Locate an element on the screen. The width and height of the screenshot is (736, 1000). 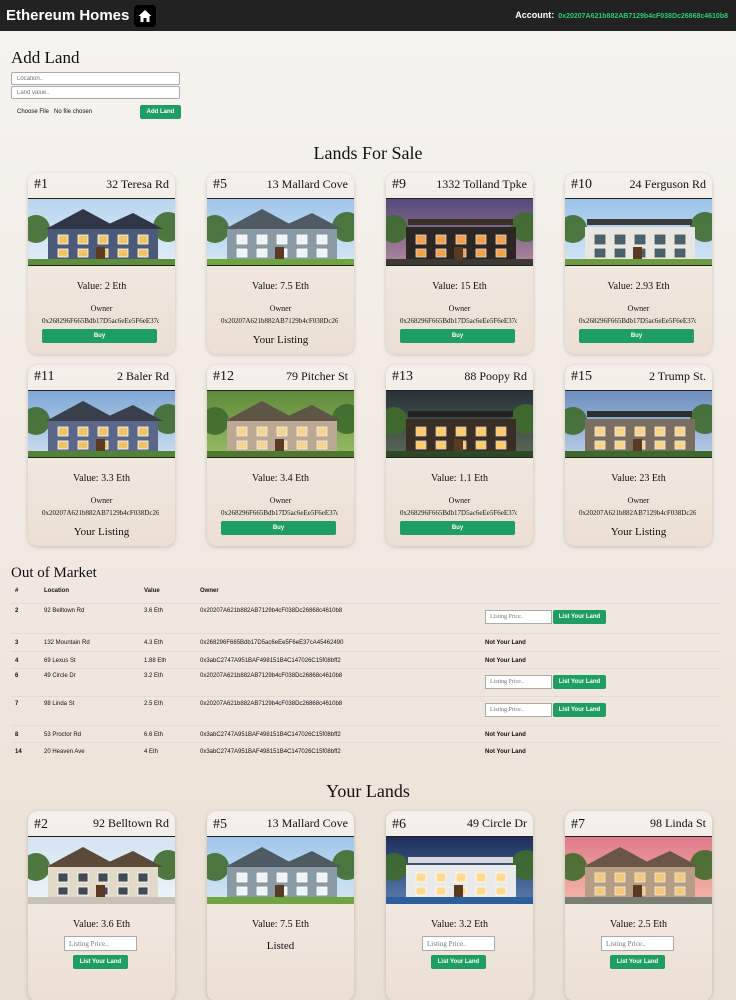
land-number: #10 is located at coordinates (581, 184).